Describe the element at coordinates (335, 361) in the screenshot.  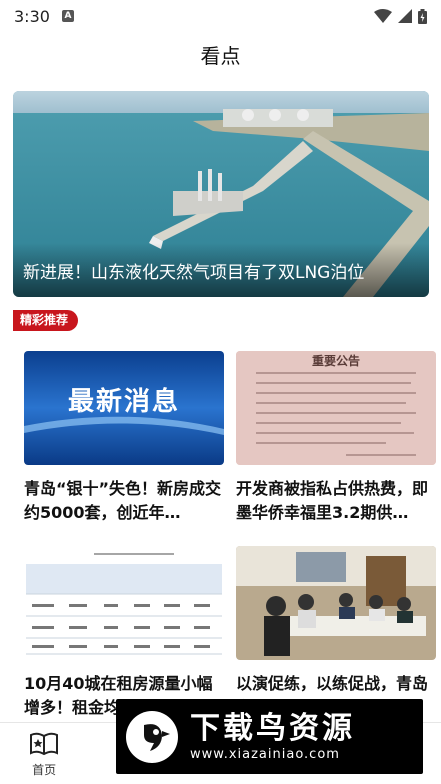
I see `card-image-text: 重要公告` at that location.